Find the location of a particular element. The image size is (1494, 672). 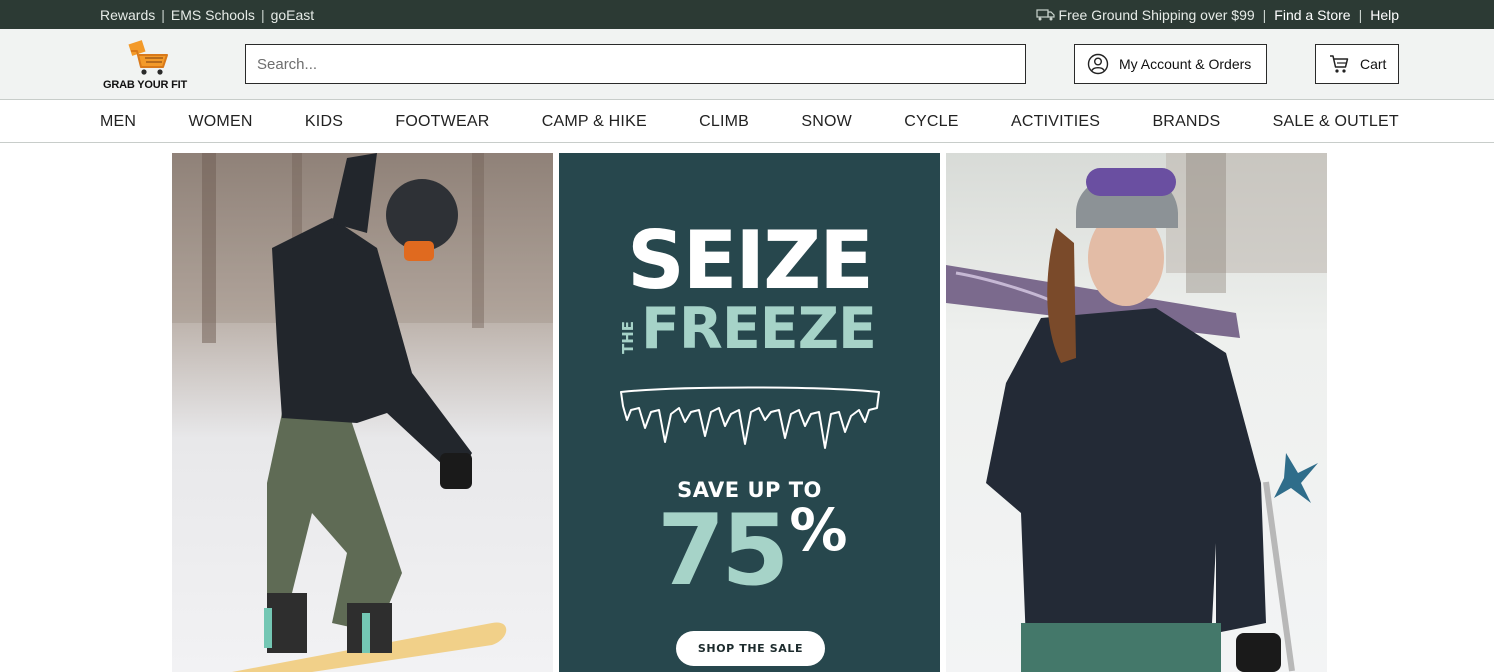

help-link: Help is located at coordinates (1384, 15).